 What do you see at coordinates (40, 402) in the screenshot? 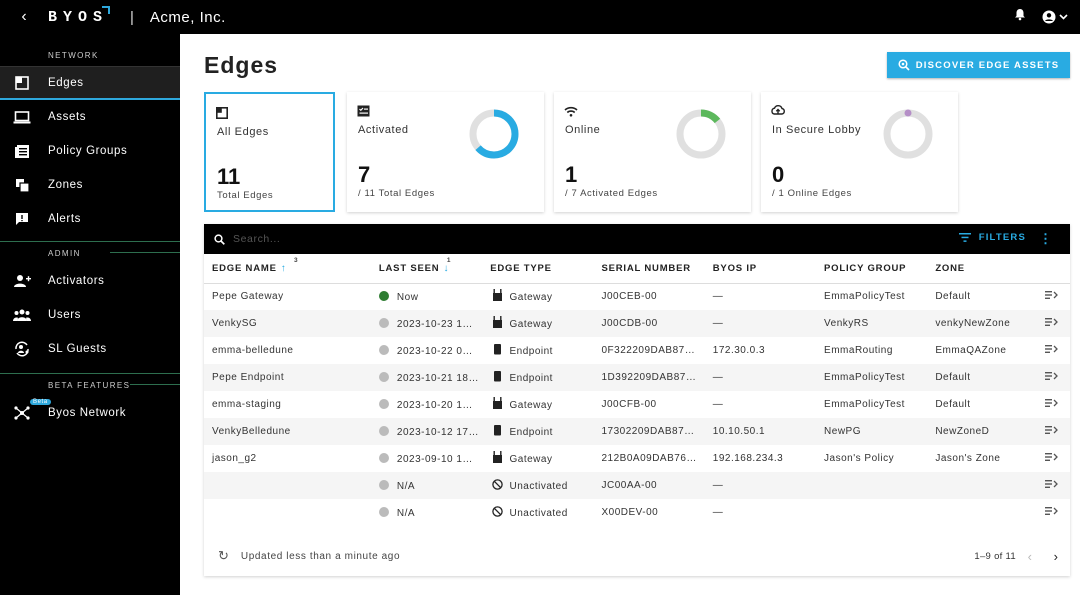
I see `beta-badge: Beta` at bounding box center [40, 402].